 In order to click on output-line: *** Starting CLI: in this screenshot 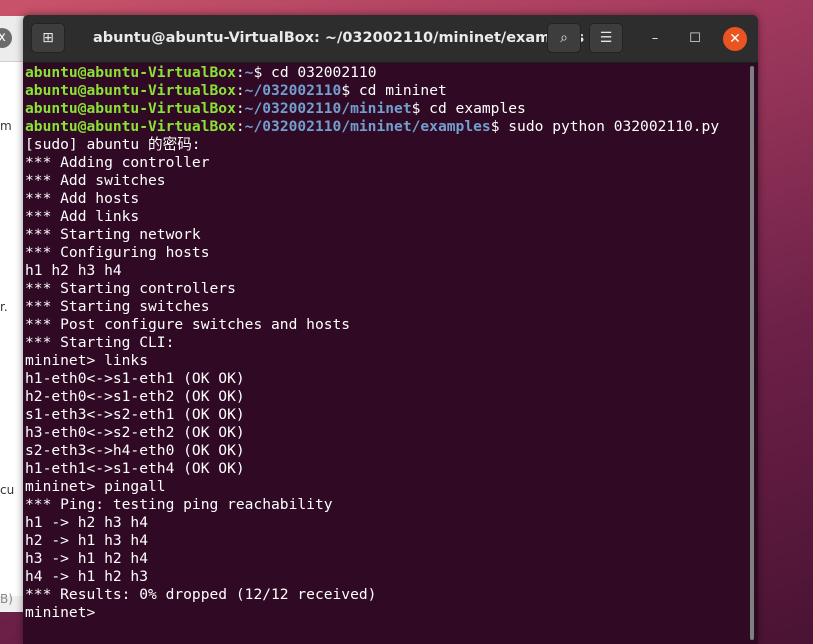, I will do `click(100, 342)`.